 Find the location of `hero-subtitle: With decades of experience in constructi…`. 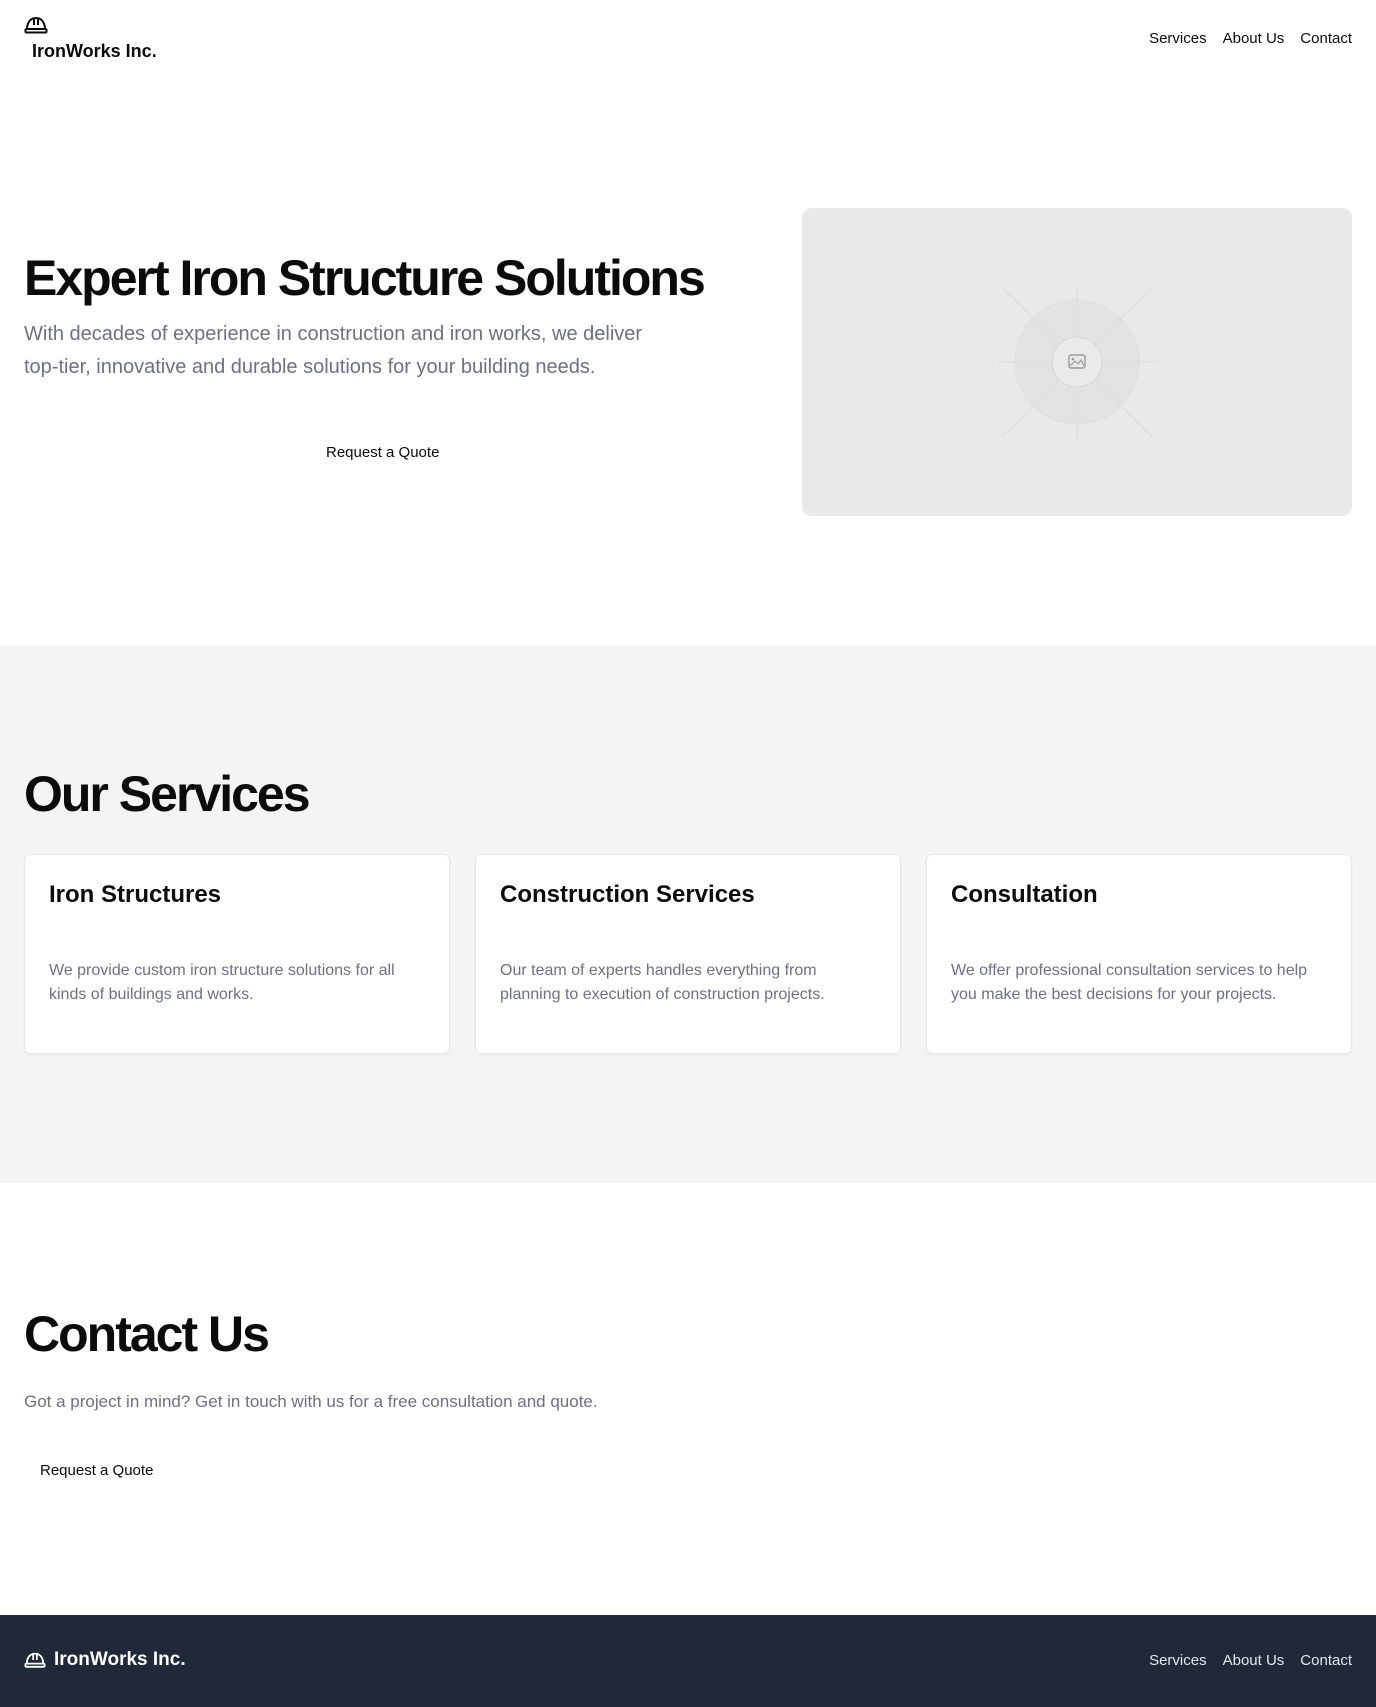

hero-subtitle: With decades of experience in constructi… is located at coordinates (333, 350).